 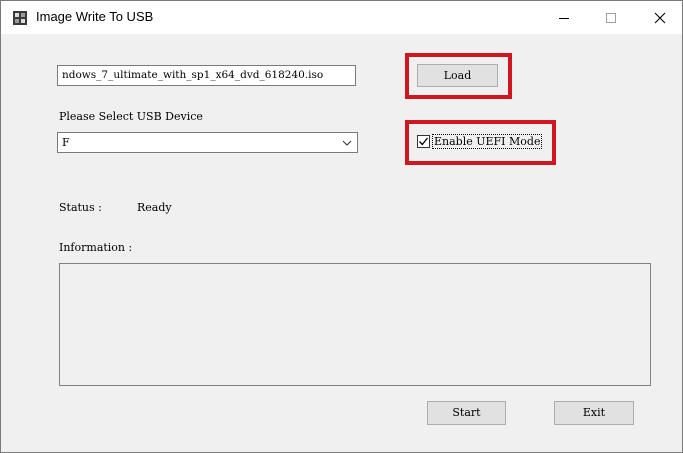 What do you see at coordinates (594, 413) in the screenshot?
I see `exit-button: Exit` at bounding box center [594, 413].